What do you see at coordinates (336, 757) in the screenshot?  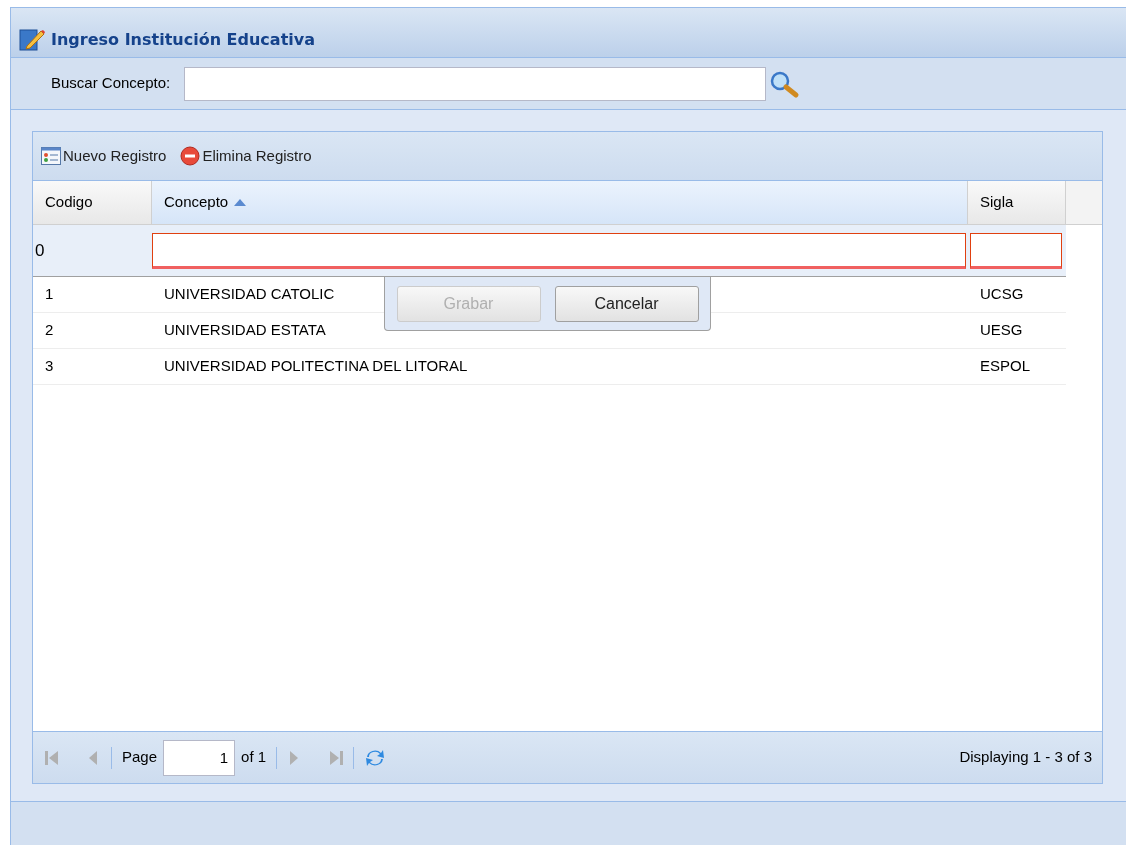 I see `last-page-icon` at bounding box center [336, 757].